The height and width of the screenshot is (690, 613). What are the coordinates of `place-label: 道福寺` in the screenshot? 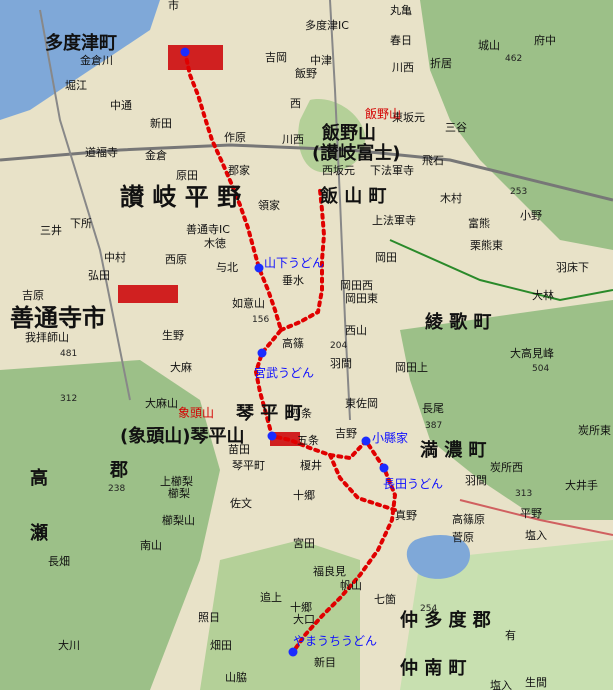 It's located at (101, 152).